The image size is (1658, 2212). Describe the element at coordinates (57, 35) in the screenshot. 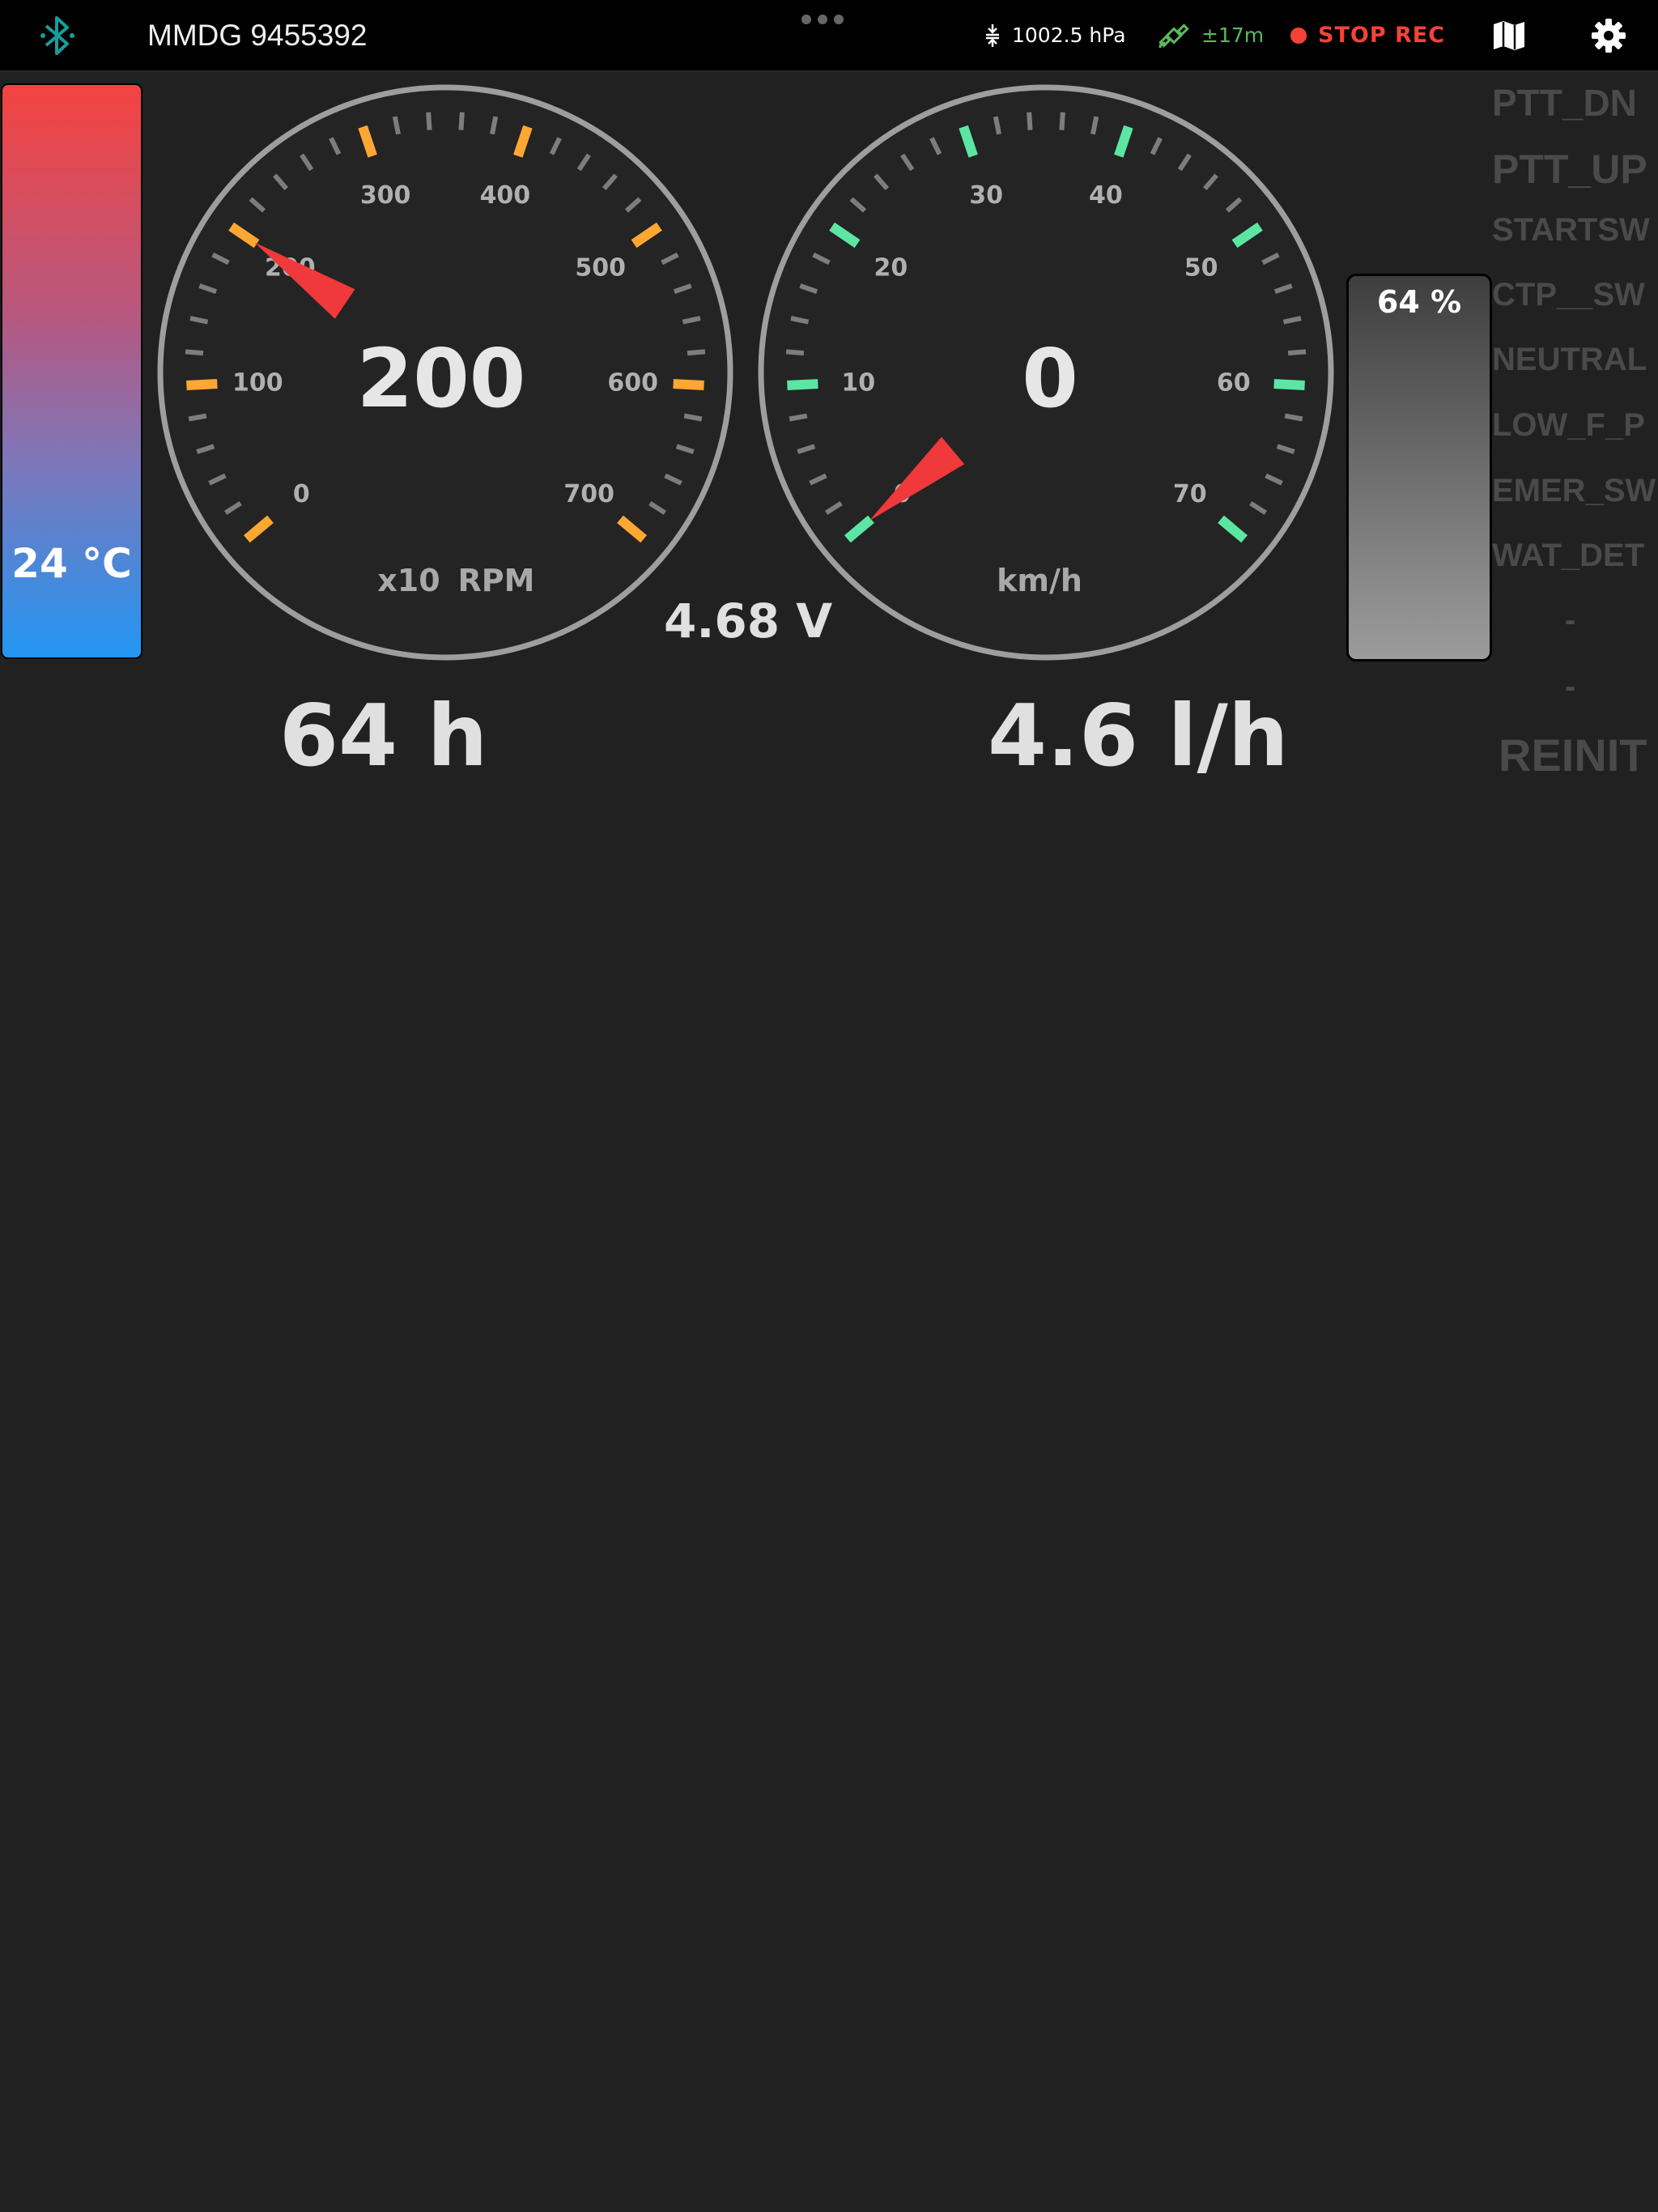

I see `bluetooth-icon` at that location.